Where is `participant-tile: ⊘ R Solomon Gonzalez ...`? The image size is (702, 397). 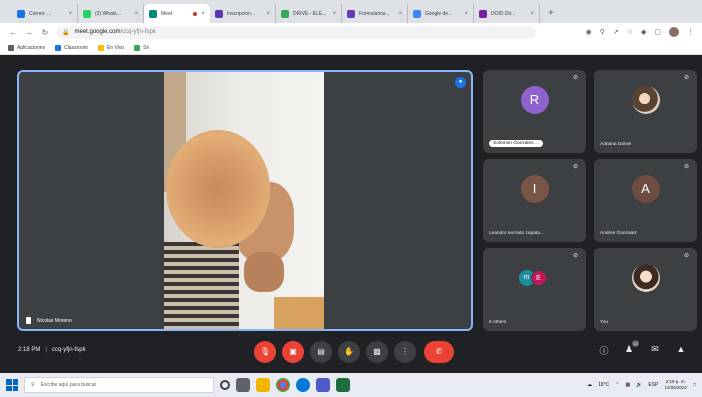 participant-tile: ⊘ R Solomon Gonzalez ... is located at coordinates (534, 111).